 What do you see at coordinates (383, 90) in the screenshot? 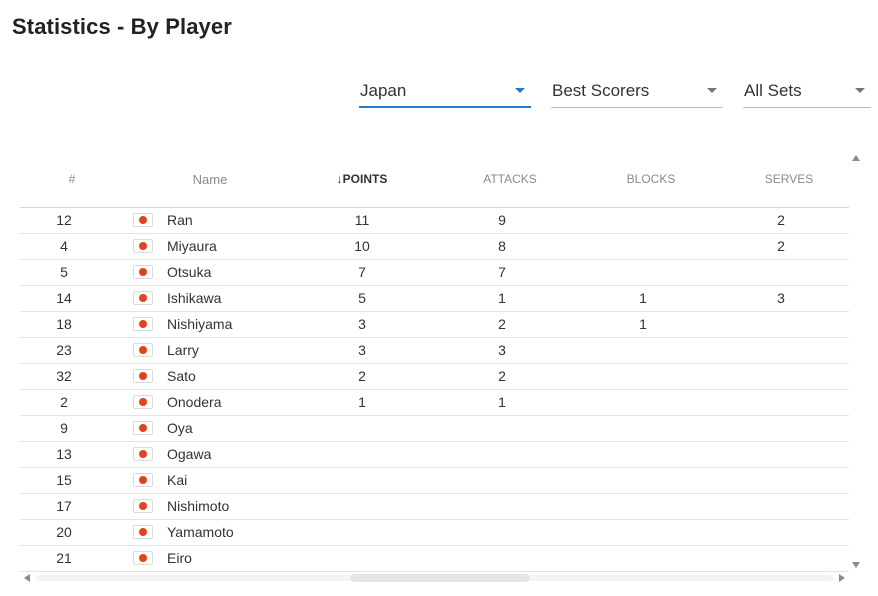
I see `country-select-value: Japan` at bounding box center [383, 90].